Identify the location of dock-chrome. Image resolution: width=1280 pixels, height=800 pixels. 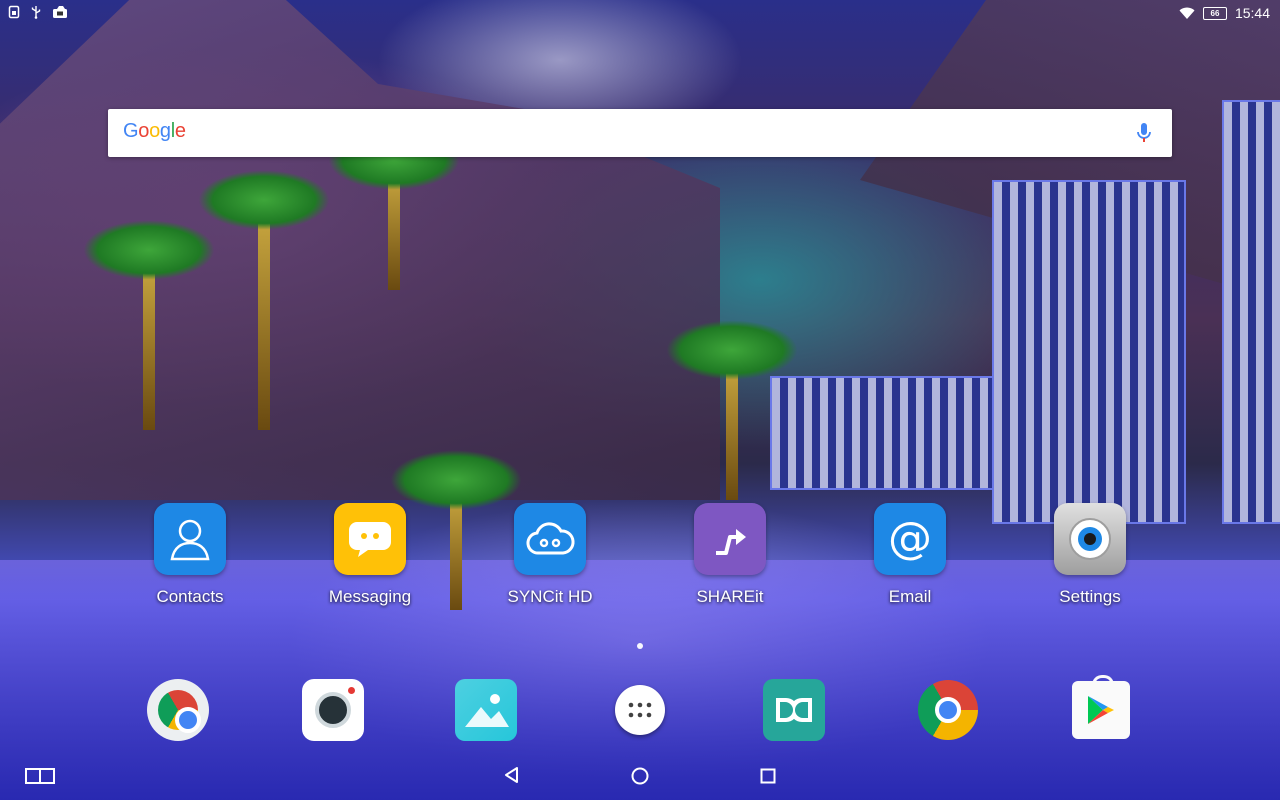
(948, 710).